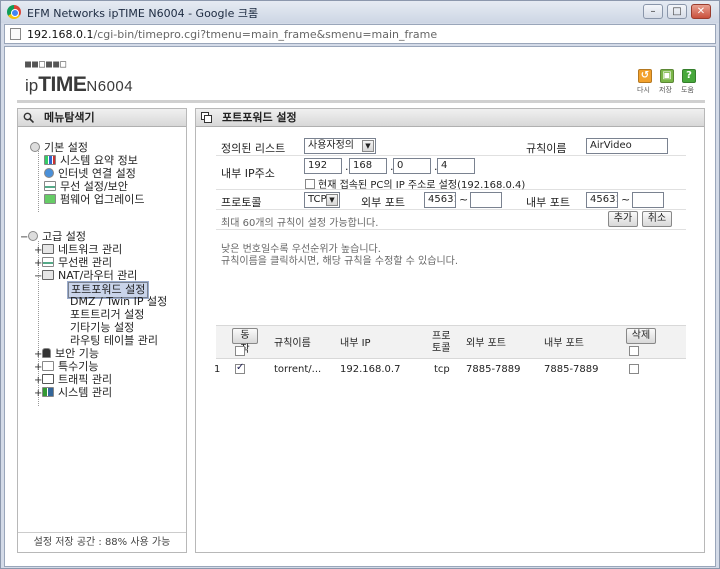 This screenshot has width=720, height=569. I want to click on menu-advanced: − 고급 설정, so click(53, 237).